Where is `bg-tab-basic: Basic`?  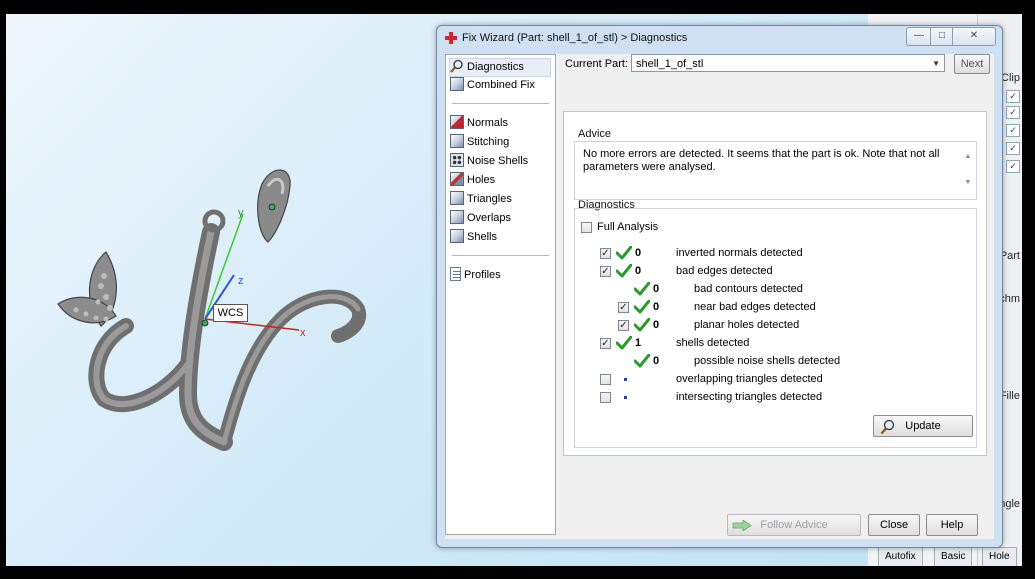
bg-tab-basic: Basic is located at coordinates (953, 556).